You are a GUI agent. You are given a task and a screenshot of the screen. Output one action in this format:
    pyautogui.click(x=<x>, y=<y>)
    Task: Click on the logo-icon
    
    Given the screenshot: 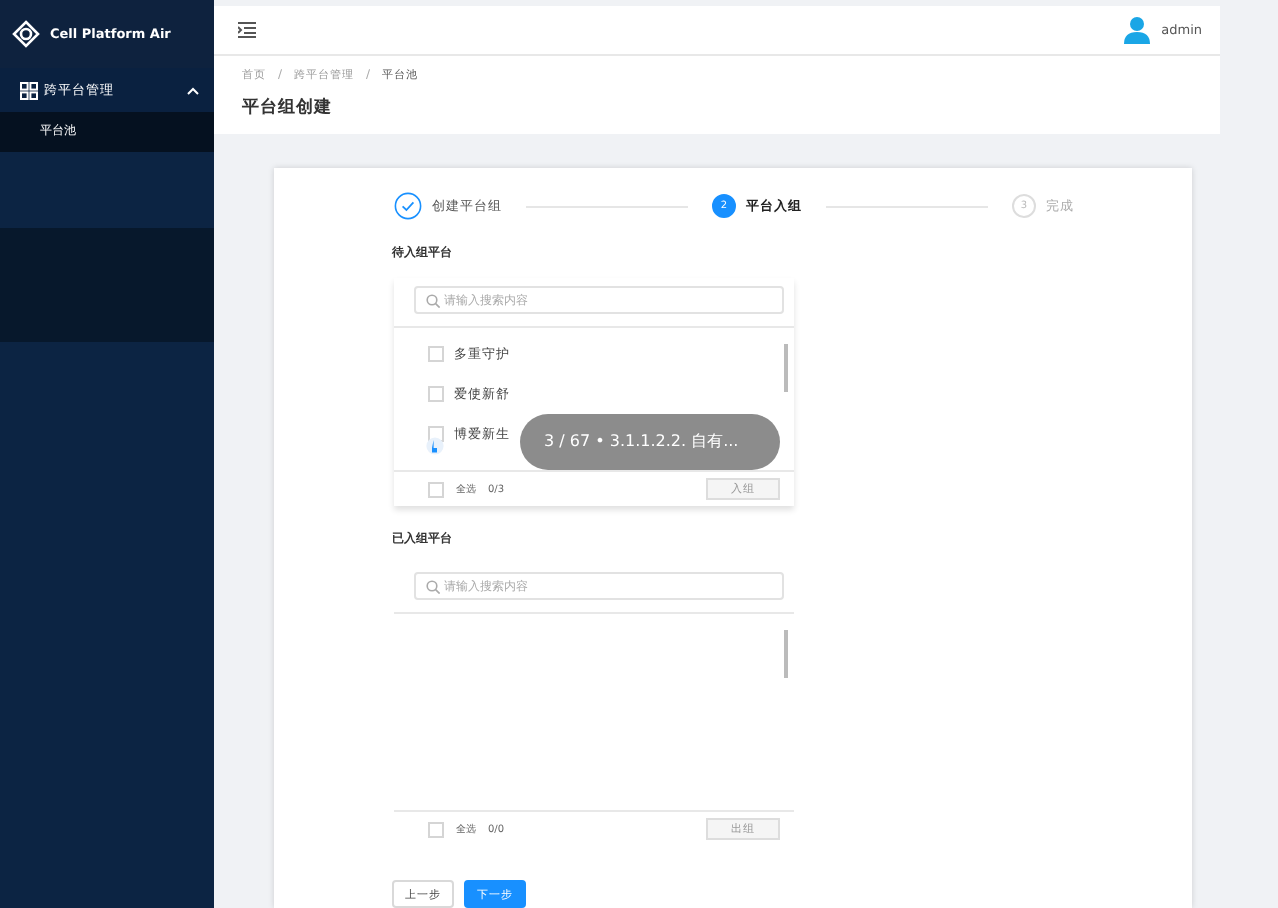 What is the action you would take?
    pyautogui.click(x=26, y=34)
    